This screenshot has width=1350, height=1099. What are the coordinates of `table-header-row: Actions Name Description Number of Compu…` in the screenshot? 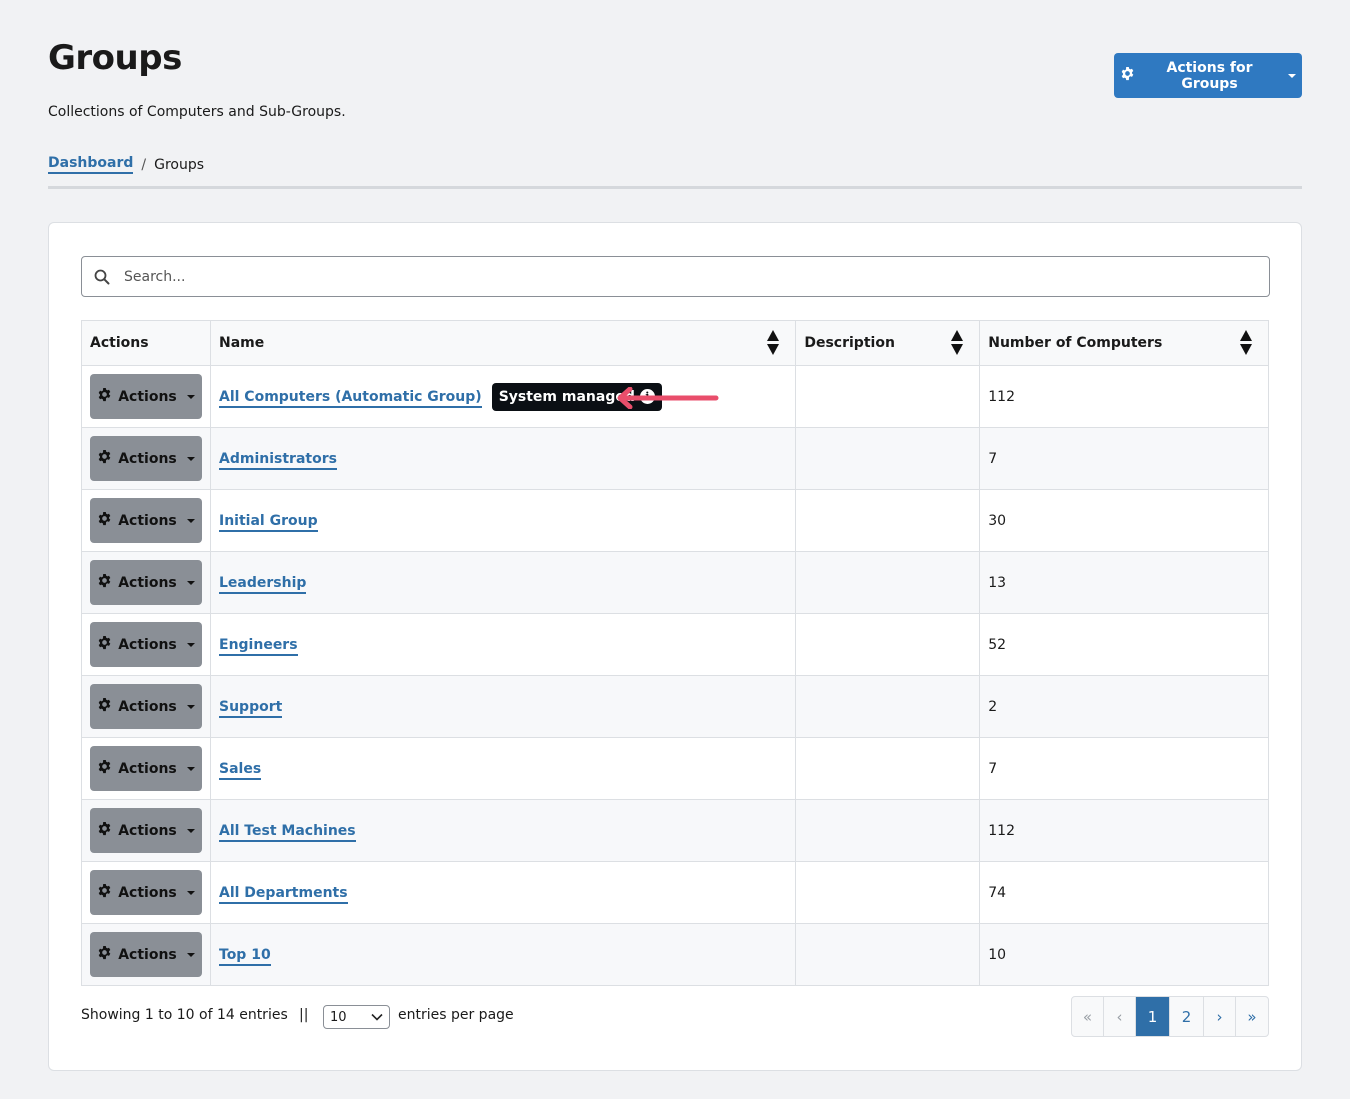 It's located at (675, 343).